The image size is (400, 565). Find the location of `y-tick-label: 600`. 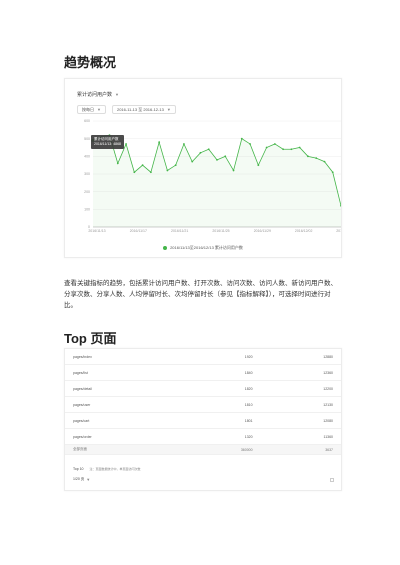

y-tick-label: 600 is located at coordinates (87, 121).